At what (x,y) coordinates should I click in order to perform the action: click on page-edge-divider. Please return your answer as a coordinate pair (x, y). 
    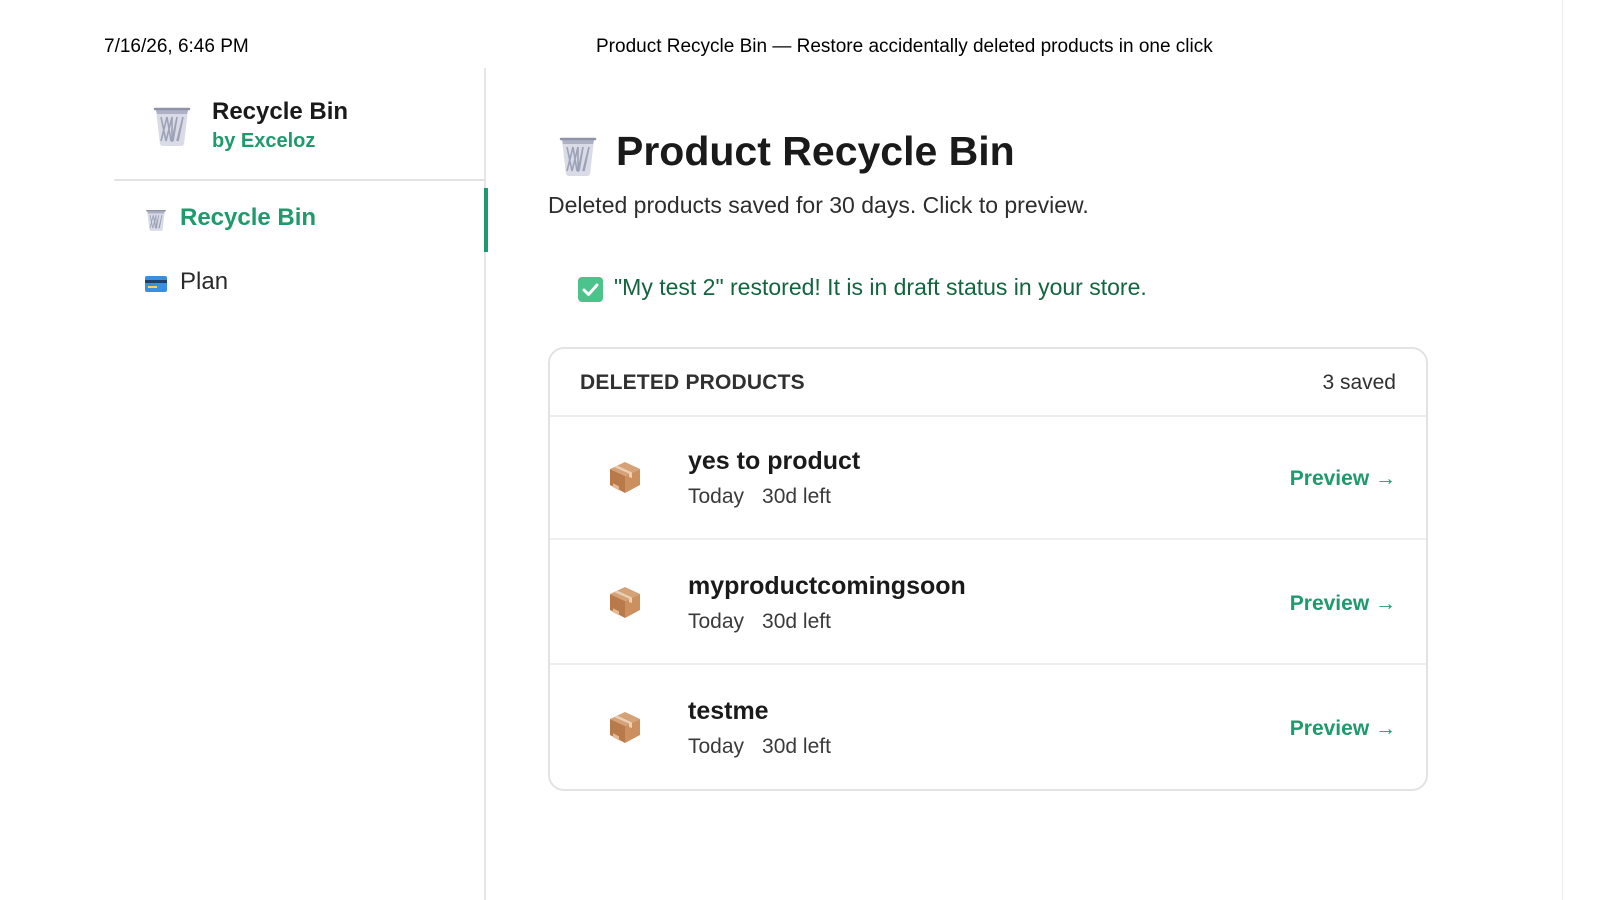
    Looking at the image, I should click on (1562, 450).